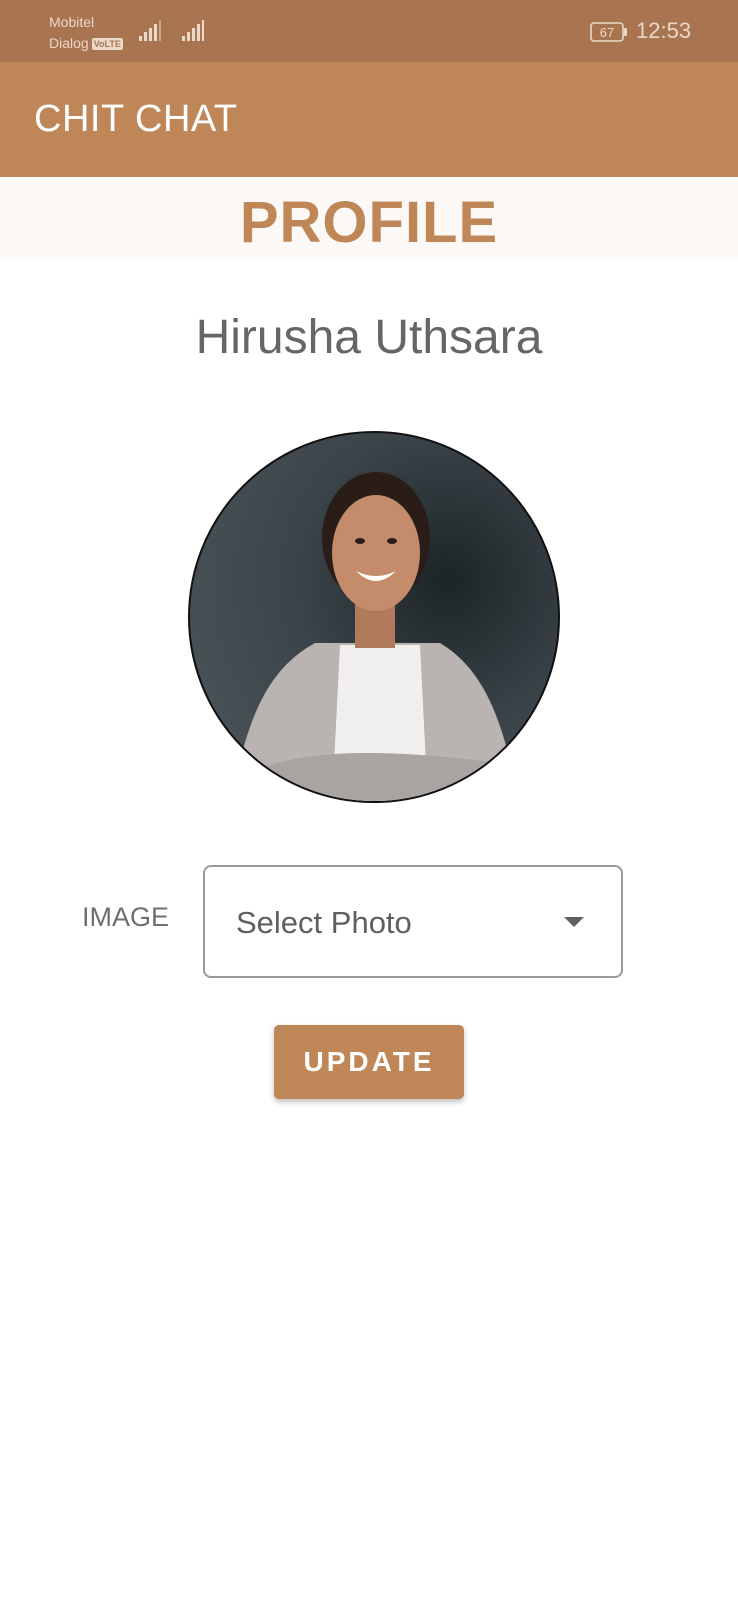  Describe the element at coordinates (72, 22) in the screenshot. I see `carrier-name-1: Mobitel` at that location.